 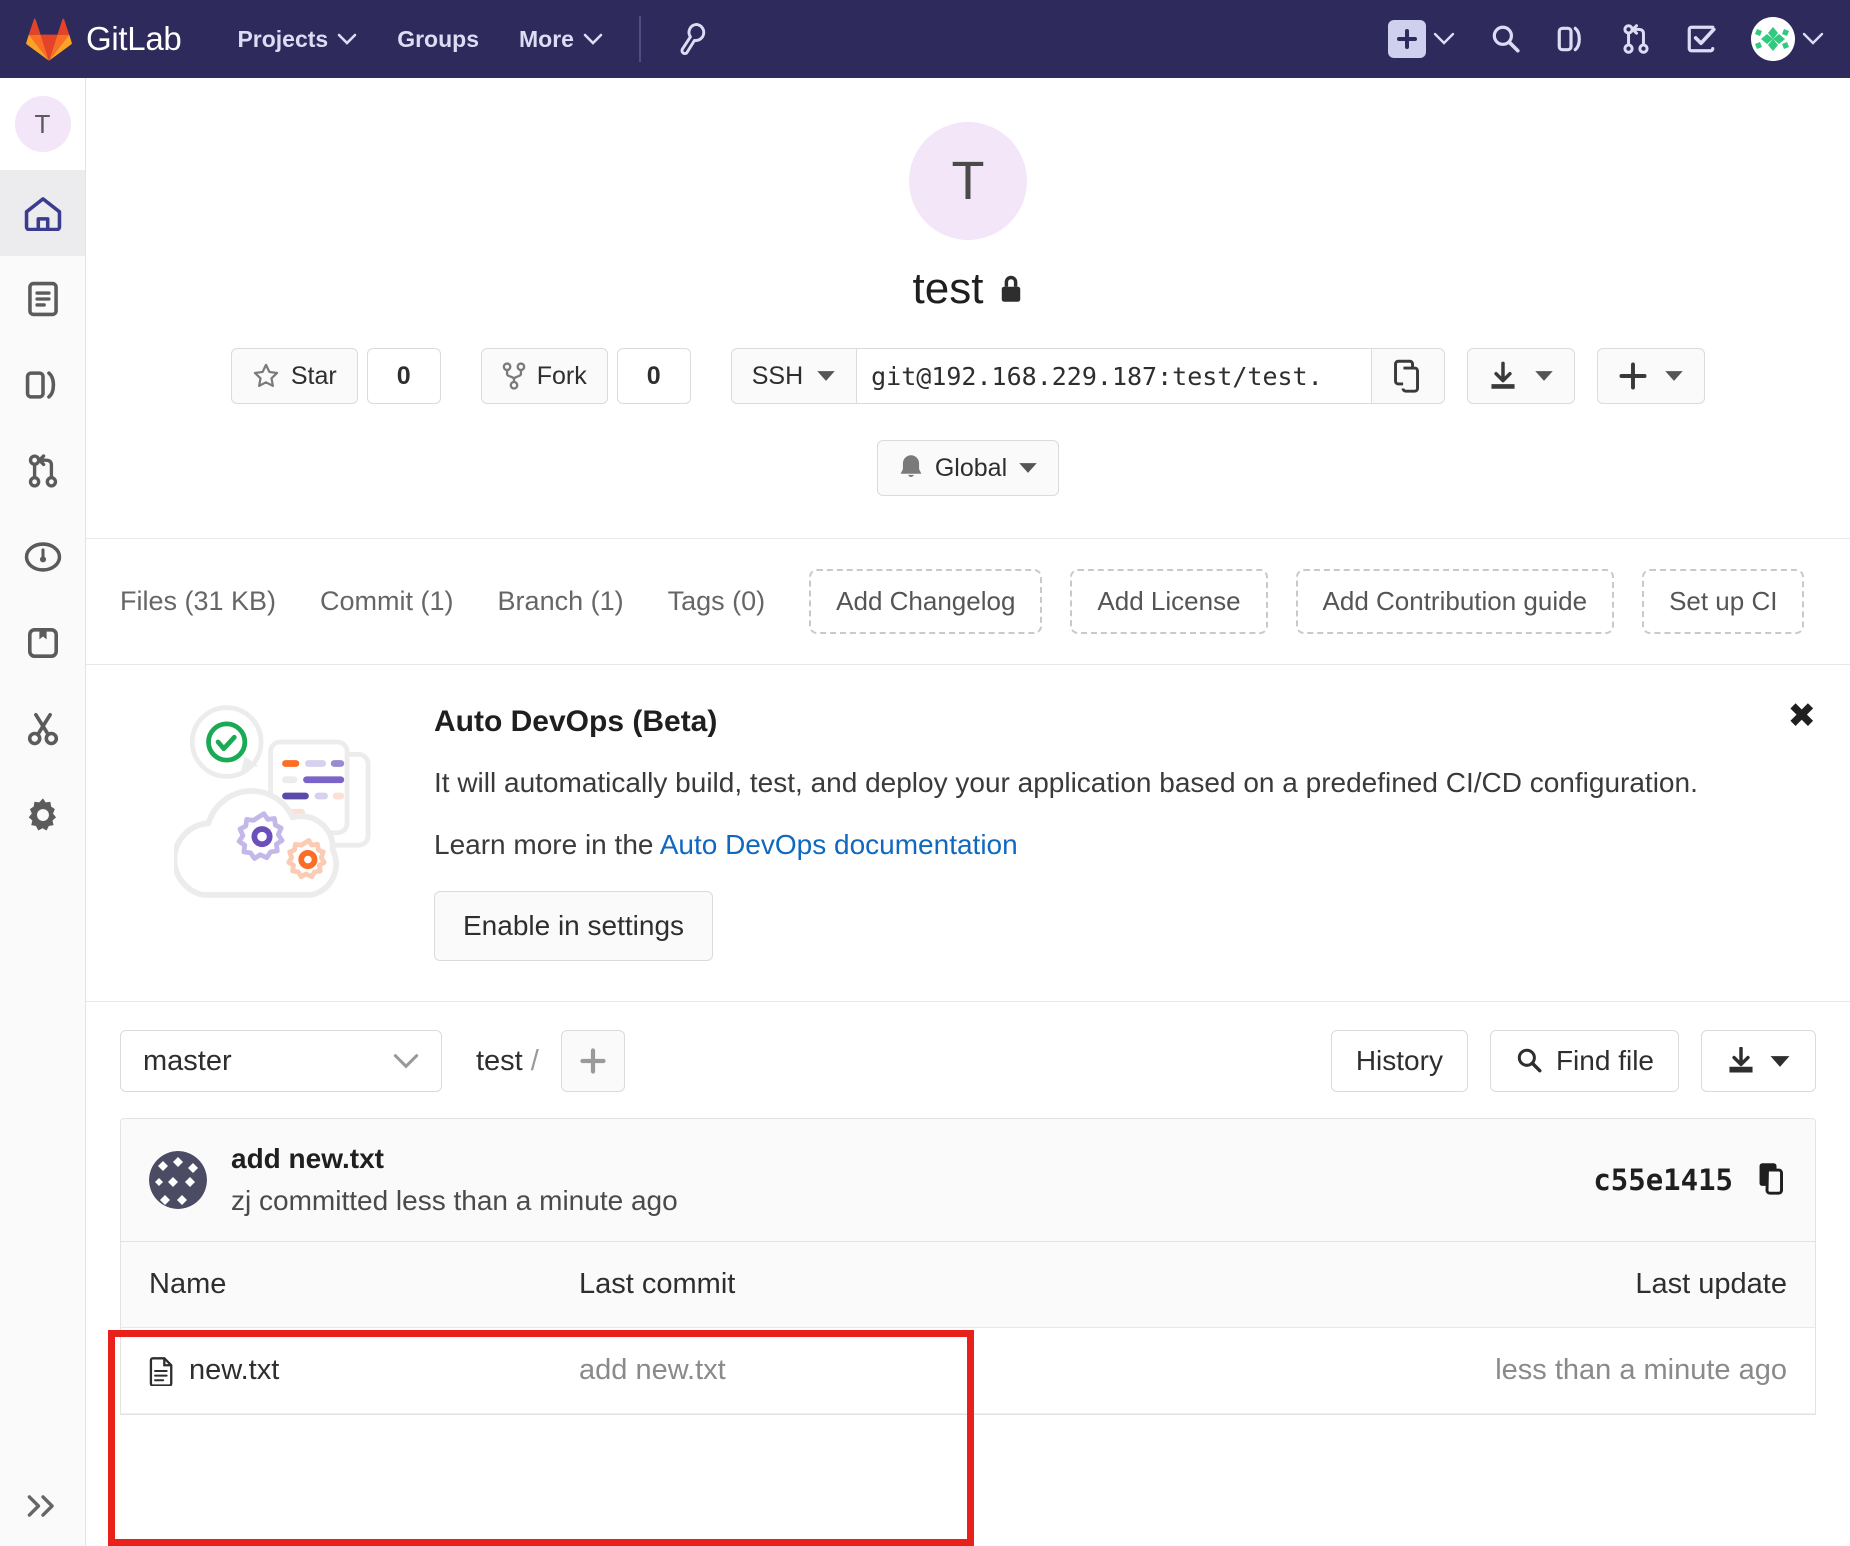 I want to click on add-contribution-guide-button: Add Contribution guide, so click(x=1455, y=601).